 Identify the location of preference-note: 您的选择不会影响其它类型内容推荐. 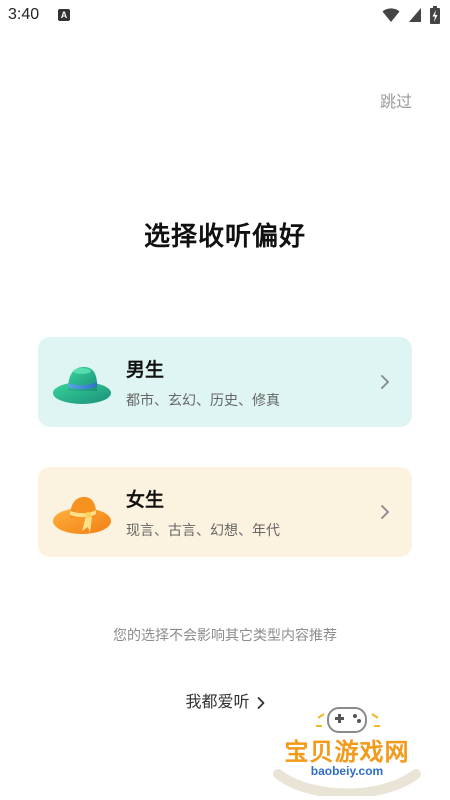
(225, 636).